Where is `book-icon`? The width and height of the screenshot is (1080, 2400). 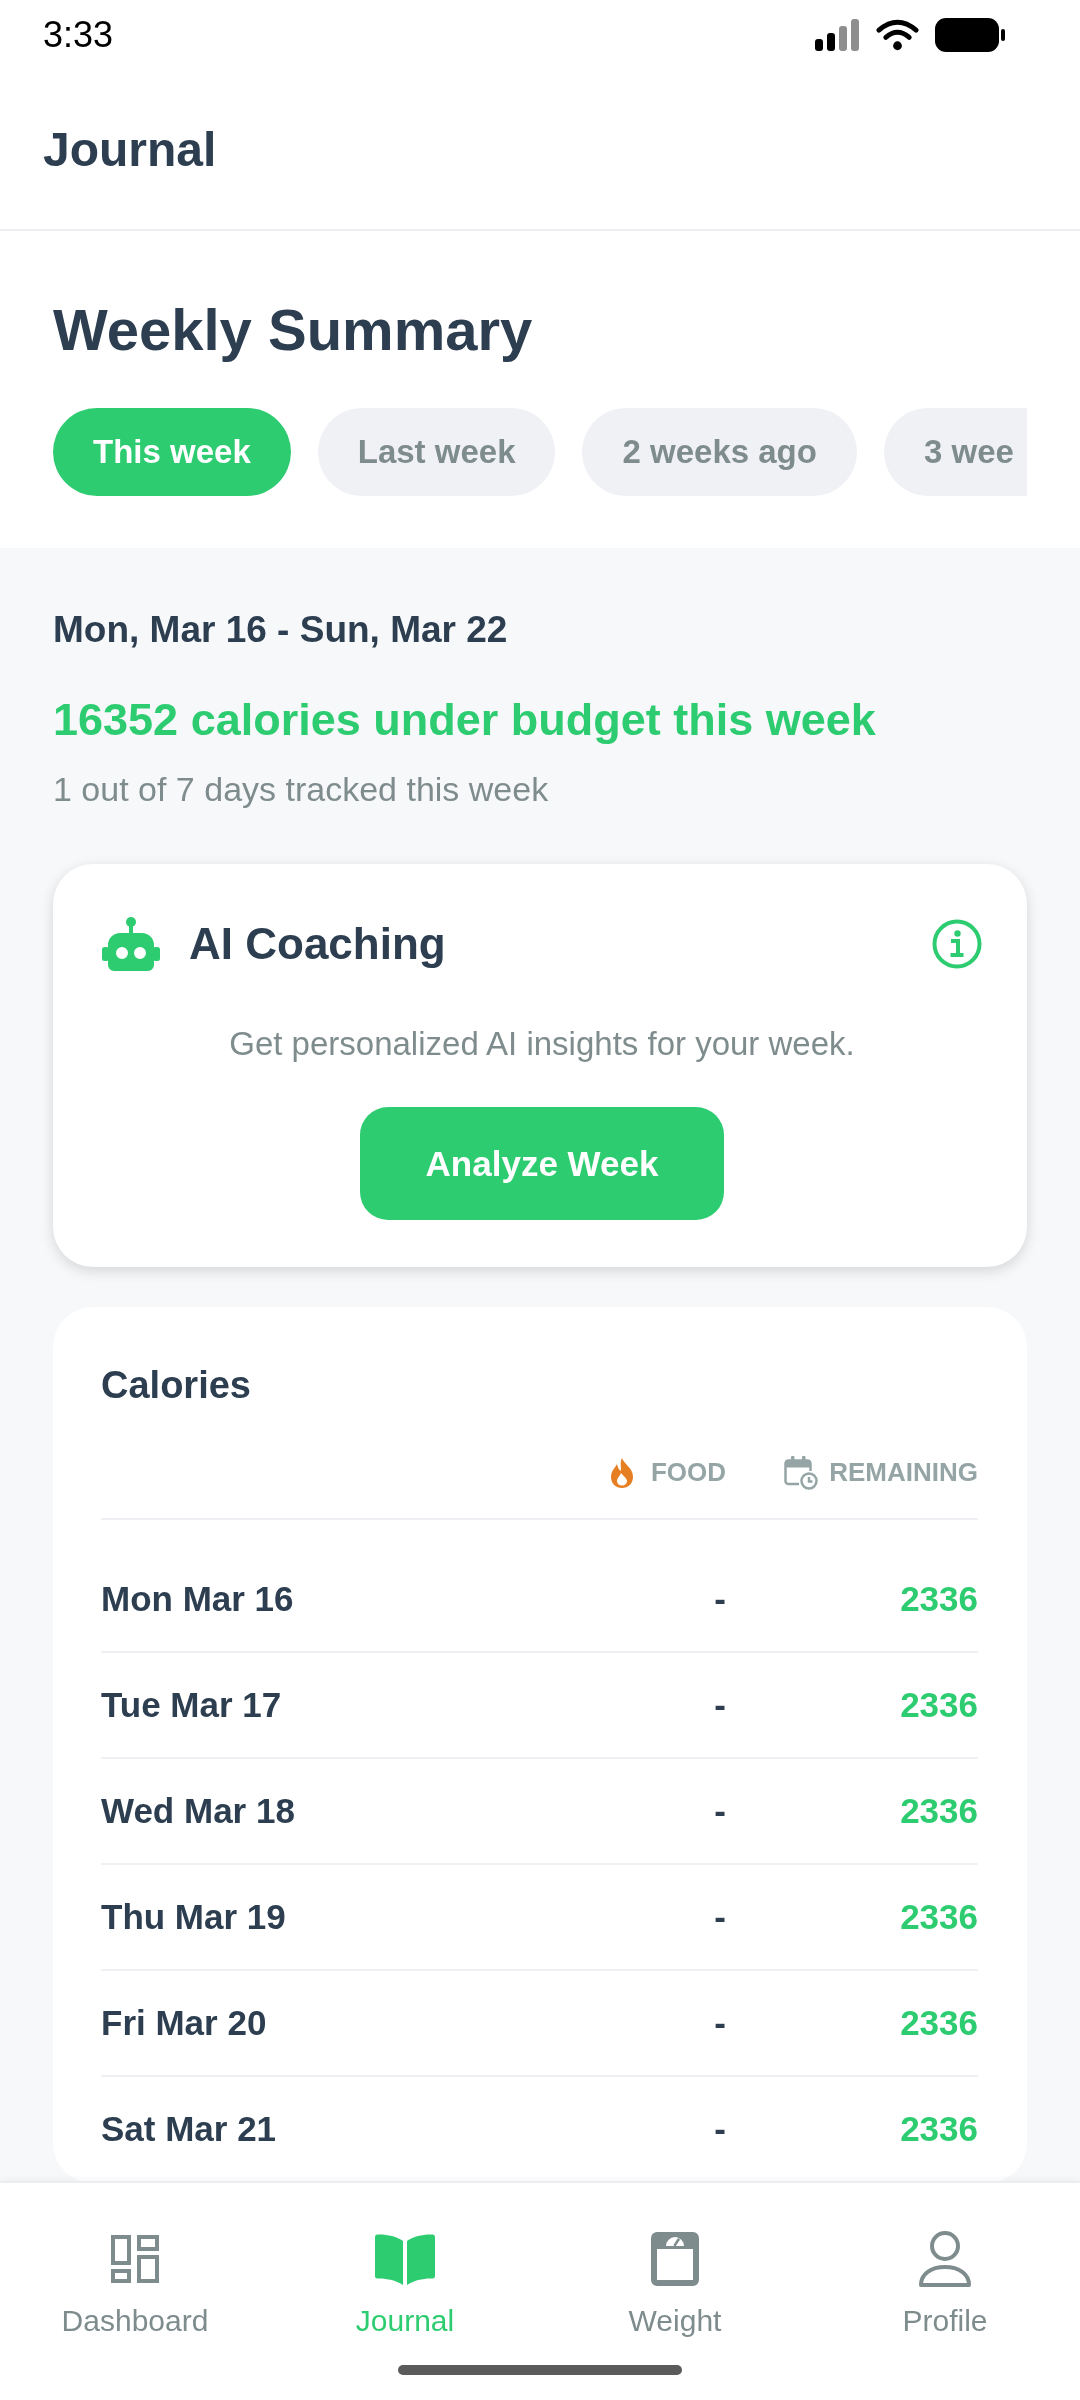
book-icon is located at coordinates (405, 2259).